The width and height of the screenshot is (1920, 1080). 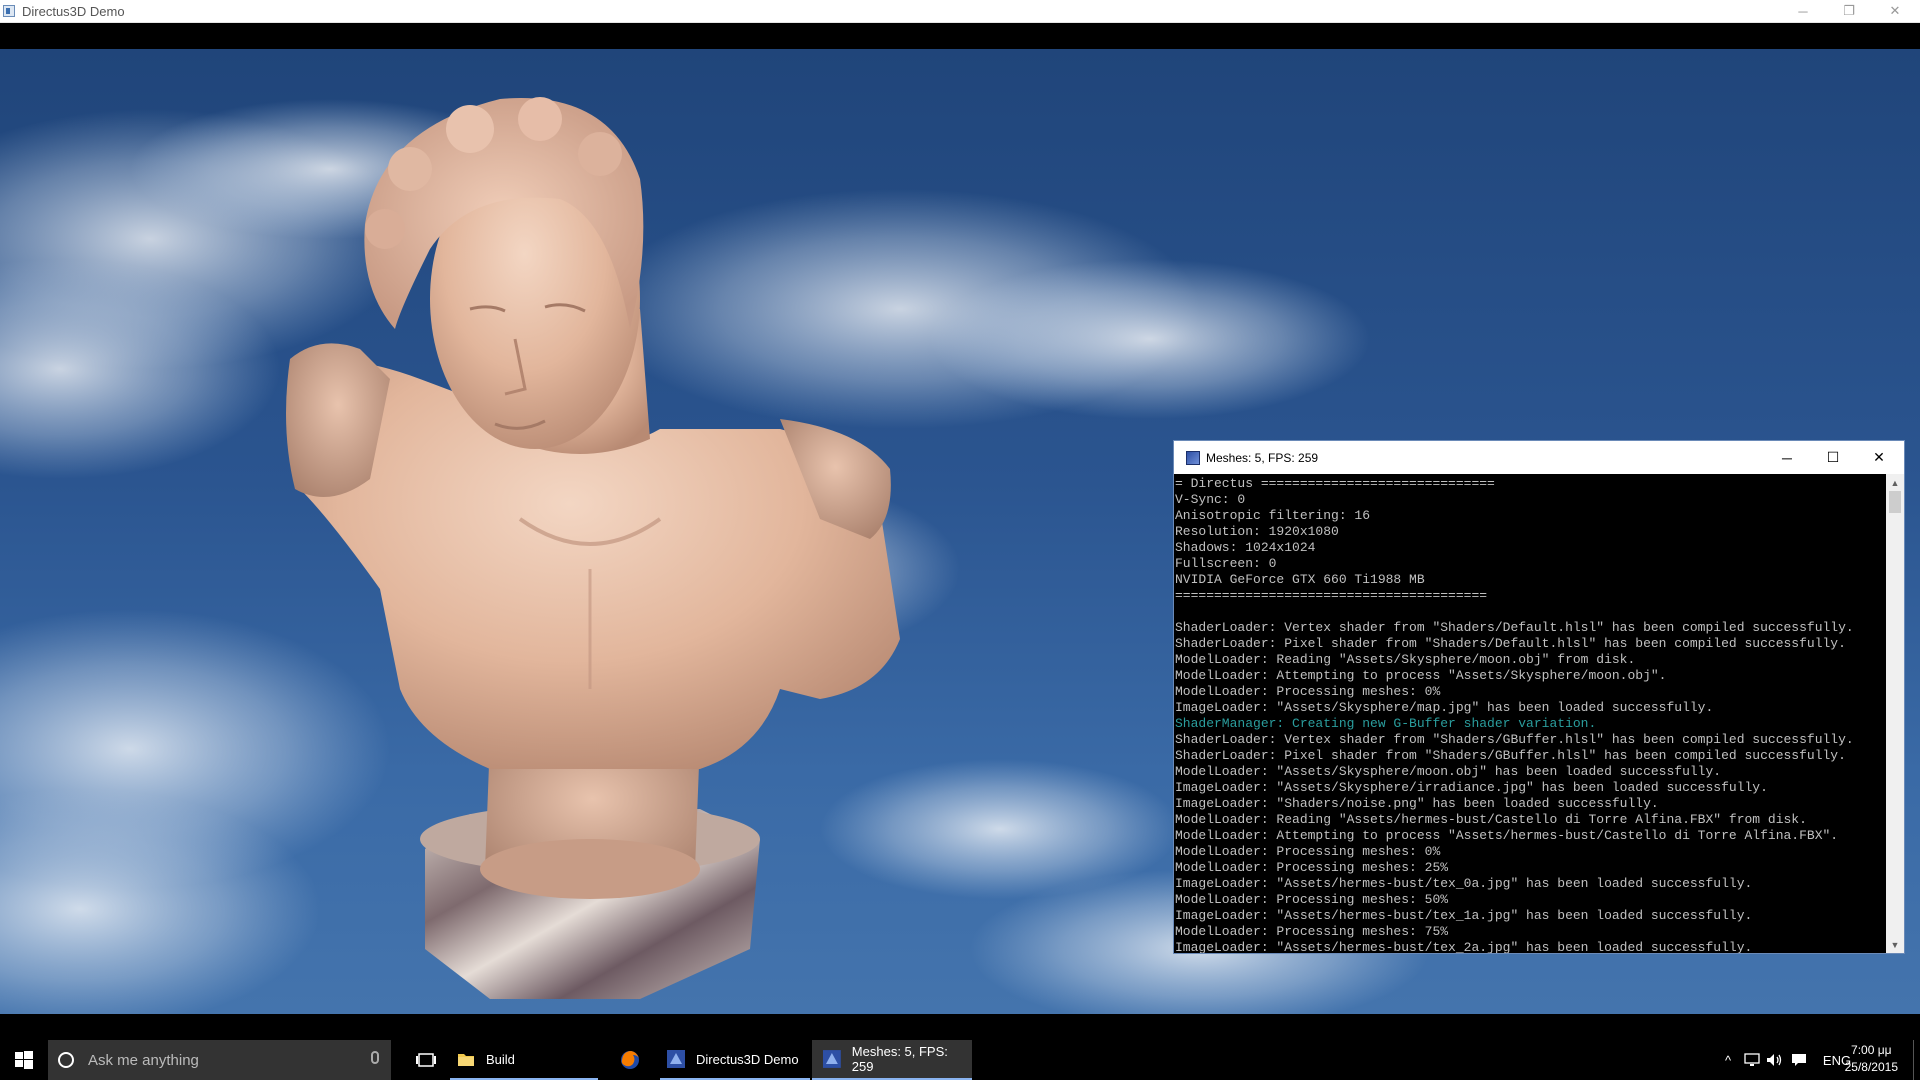 I want to click on restore-button: ❐, so click(x=1849, y=11).